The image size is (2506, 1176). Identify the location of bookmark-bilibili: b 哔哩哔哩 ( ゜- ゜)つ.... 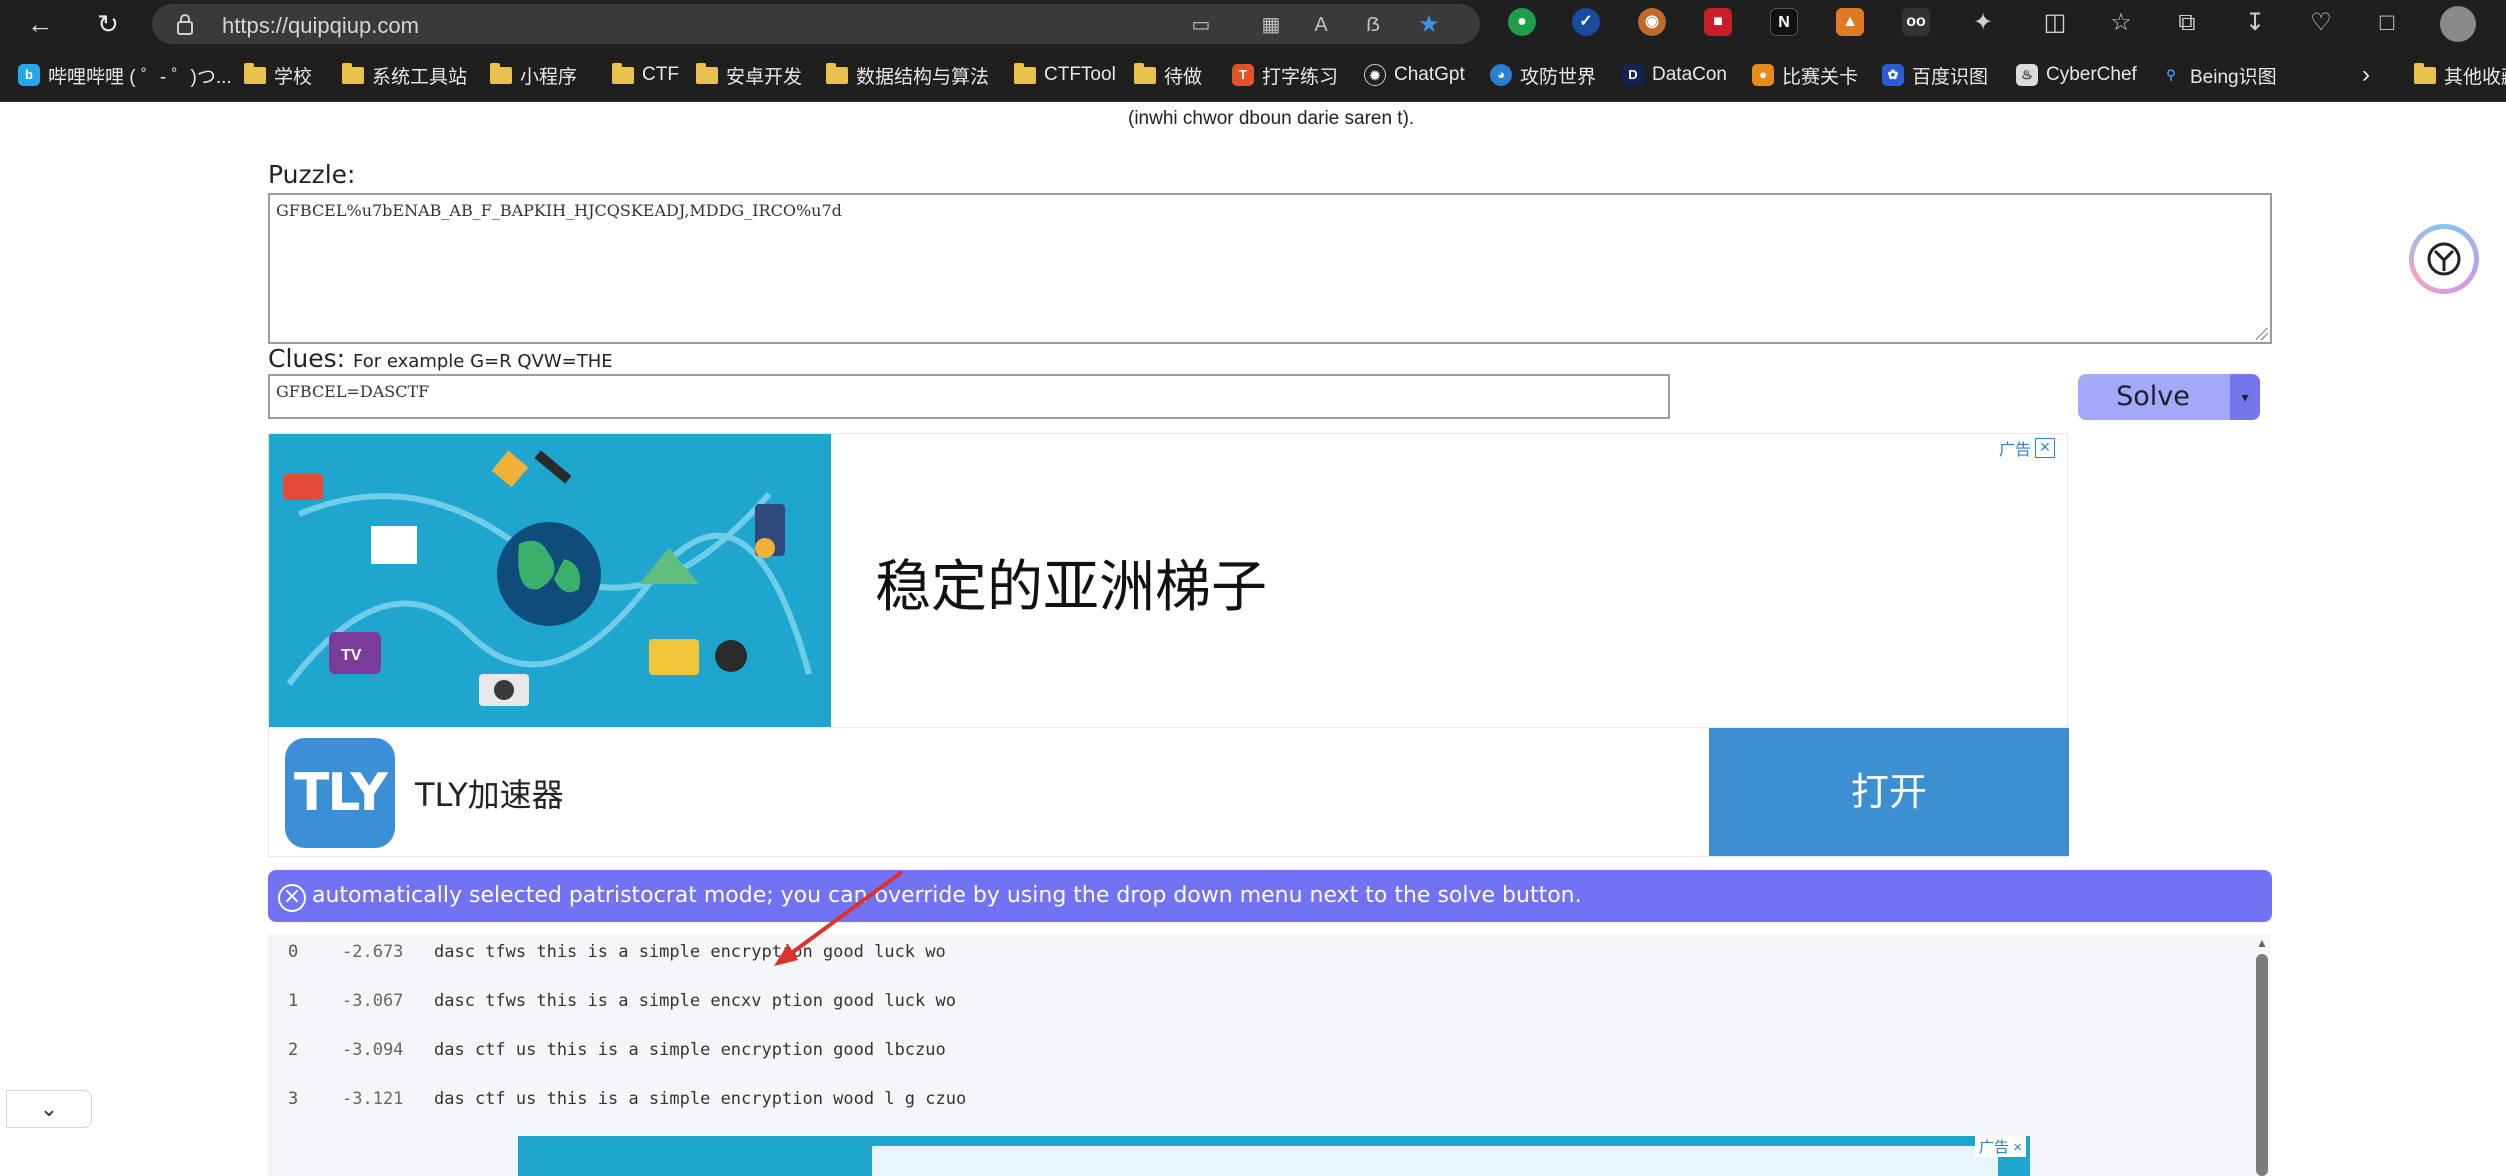
(125, 75).